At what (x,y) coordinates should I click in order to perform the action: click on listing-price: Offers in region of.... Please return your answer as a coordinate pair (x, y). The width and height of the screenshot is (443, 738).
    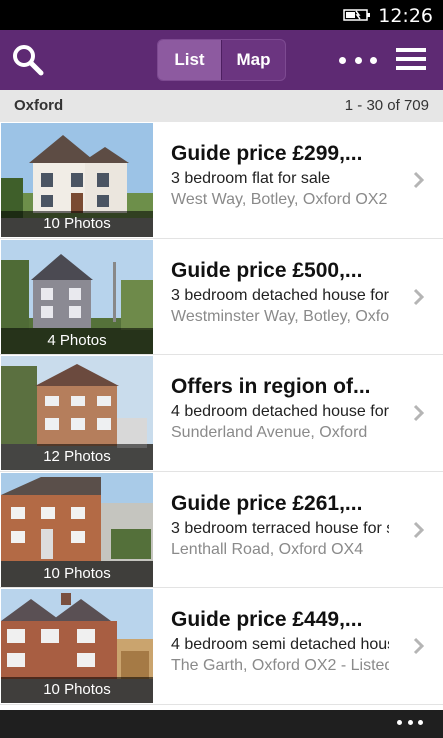
    Looking at the image, I should click on (271, 386).